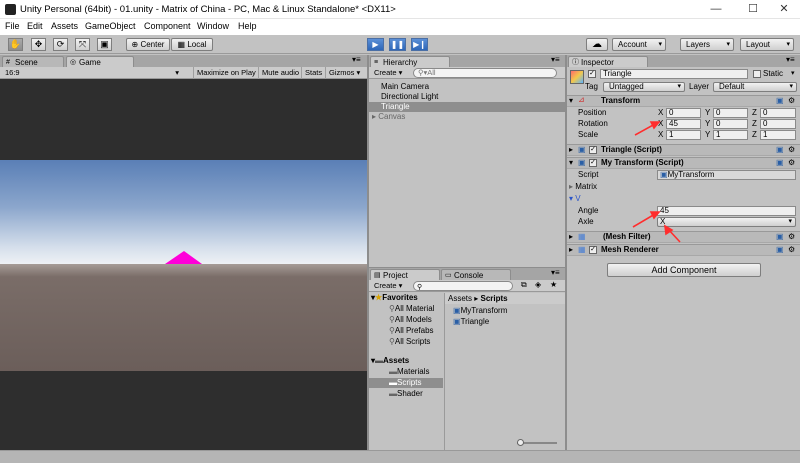  Describe the element at coordinates (390, 361) in the screenshot. I see `assets-header: ▾▬Assets` at that location.